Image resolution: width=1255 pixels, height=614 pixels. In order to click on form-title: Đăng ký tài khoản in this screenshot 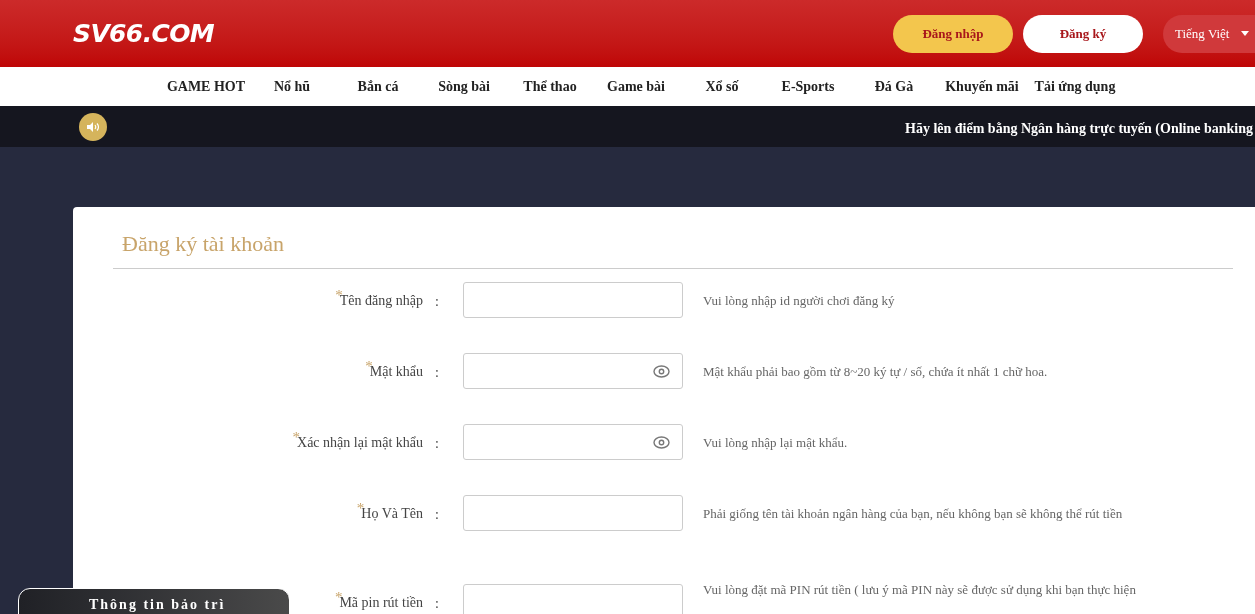, I will do `click(673, 248)`.